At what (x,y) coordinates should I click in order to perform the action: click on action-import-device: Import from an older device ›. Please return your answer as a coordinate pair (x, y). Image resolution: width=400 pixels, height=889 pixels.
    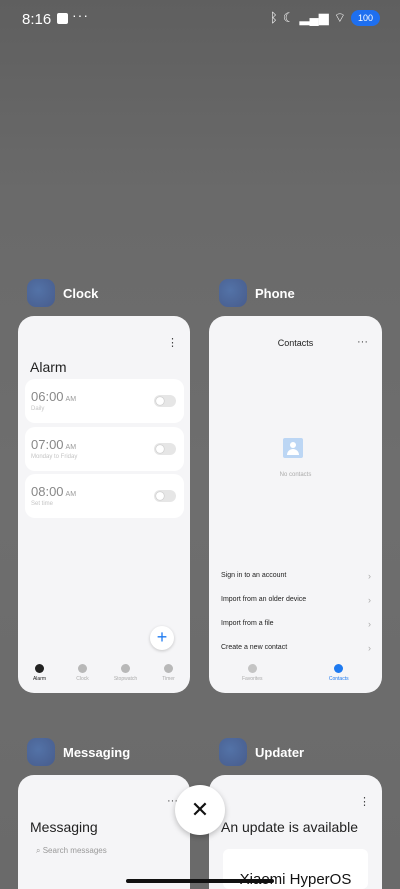
    Looking at the image, I should click on (296, 602).